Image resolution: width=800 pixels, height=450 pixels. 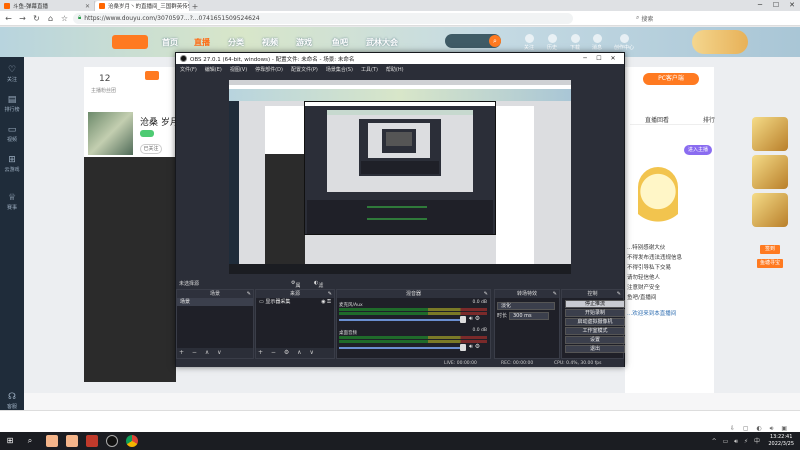 What do you see at coordinates (50, 18) in the screenshot?
I see `home-icon: ⌂` at bounding box center [50, 18].